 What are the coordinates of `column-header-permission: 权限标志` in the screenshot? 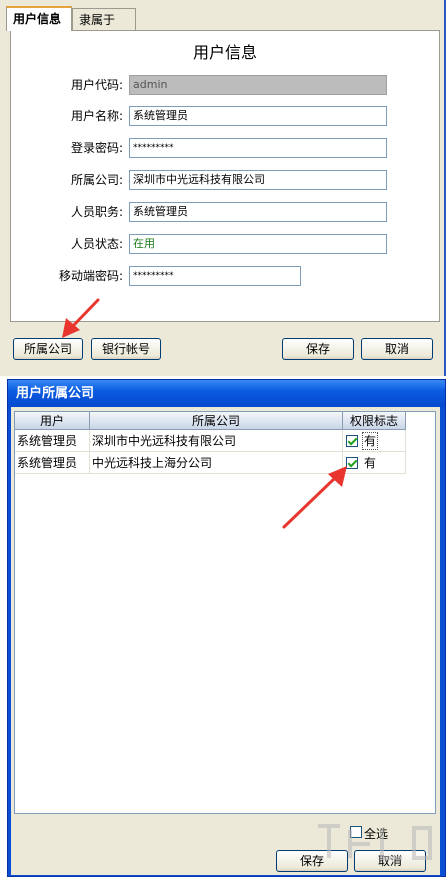 It's located at (374, 421).